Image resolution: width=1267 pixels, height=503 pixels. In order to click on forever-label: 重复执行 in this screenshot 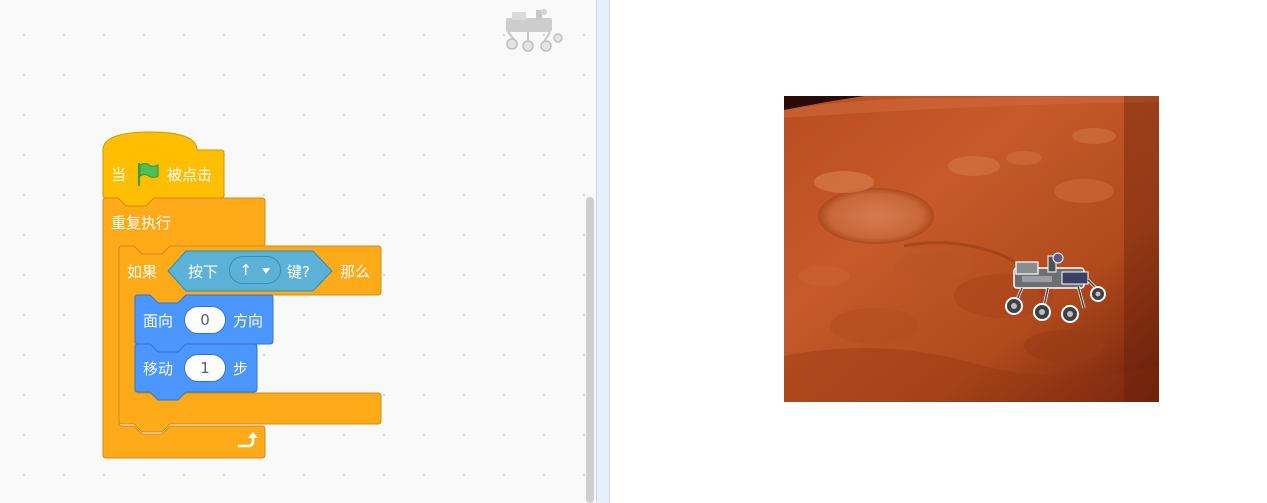, I will do `click(141, 223)`.